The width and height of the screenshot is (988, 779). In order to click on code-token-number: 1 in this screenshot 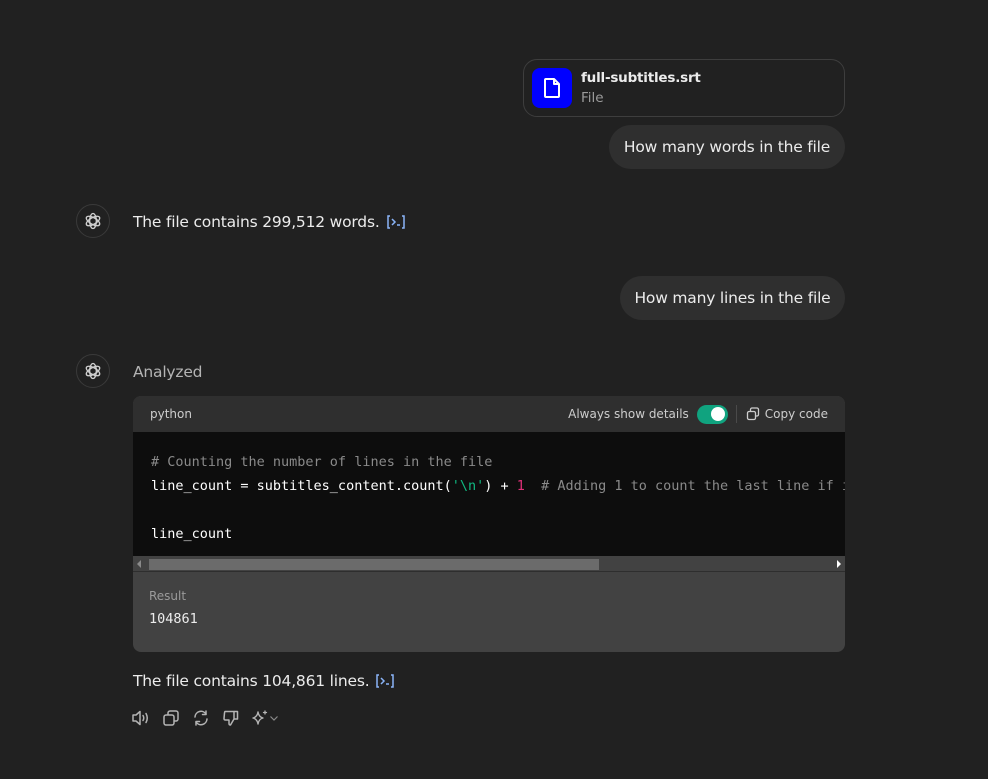, I will do `click(520, 486)`.